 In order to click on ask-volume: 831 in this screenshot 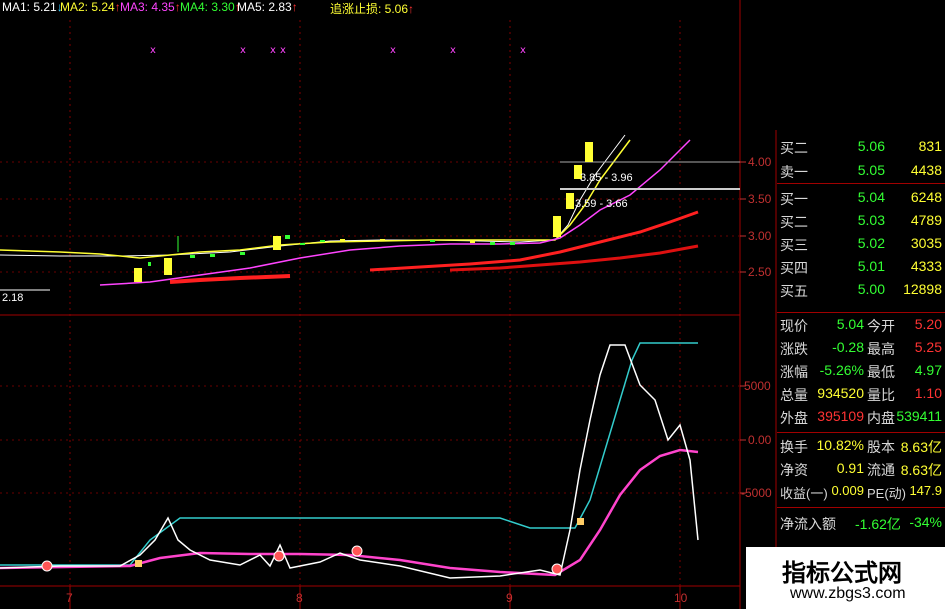, I will do `click(930, 146)`.